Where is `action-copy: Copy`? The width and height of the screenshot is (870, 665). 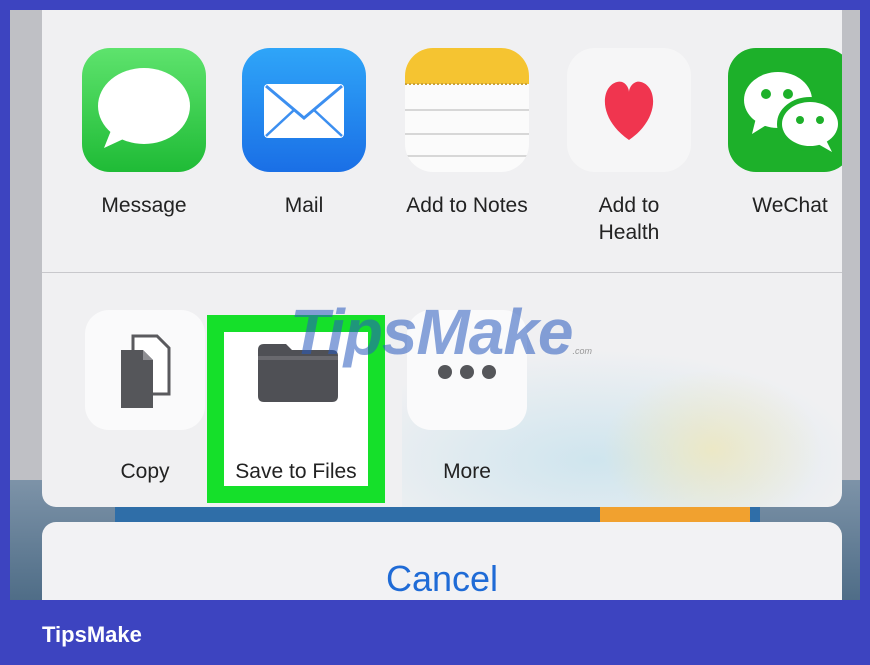 action-copy: Copy is located at coordinates (145, 397).